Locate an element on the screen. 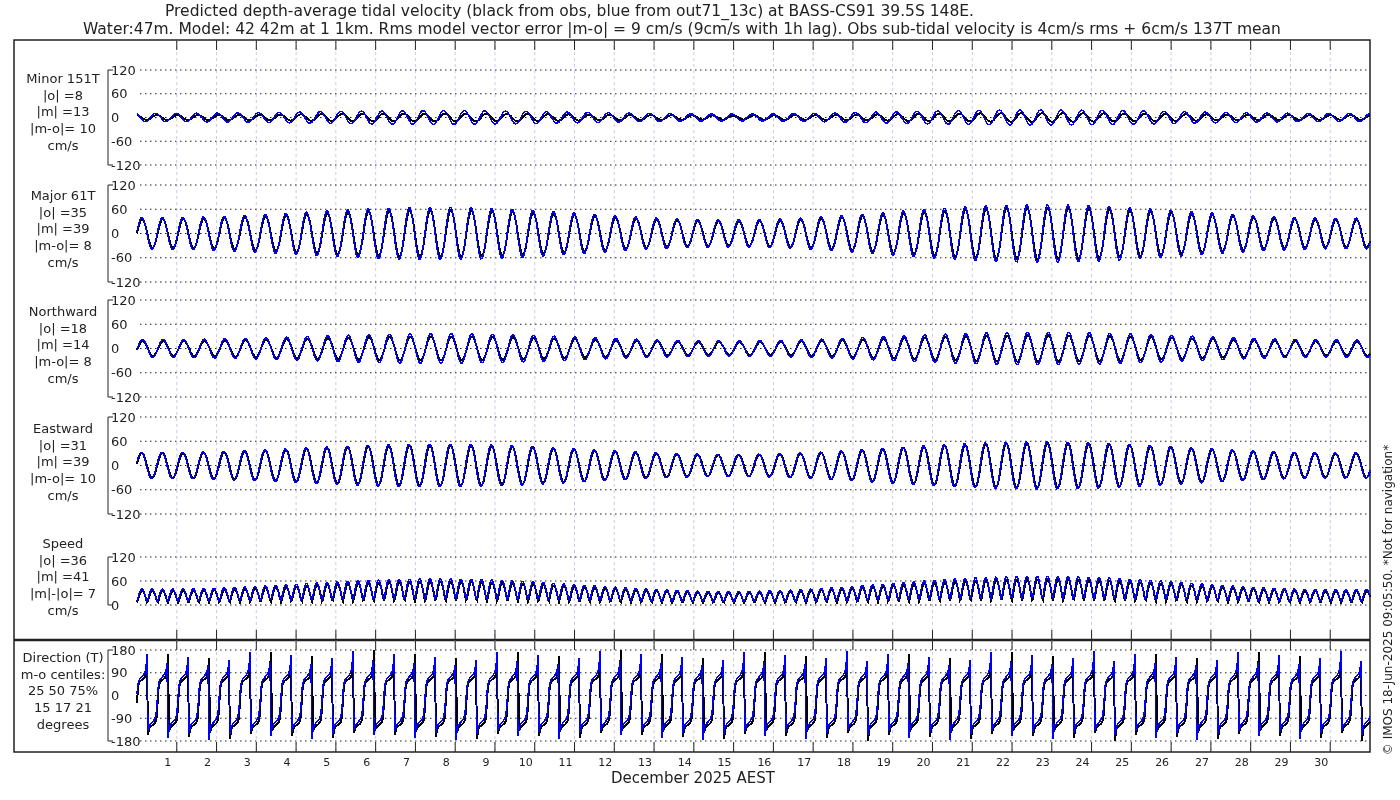 The width and height of the screenshot is (1400, 800). day-label: 21 is located at coordinates (963, 762).